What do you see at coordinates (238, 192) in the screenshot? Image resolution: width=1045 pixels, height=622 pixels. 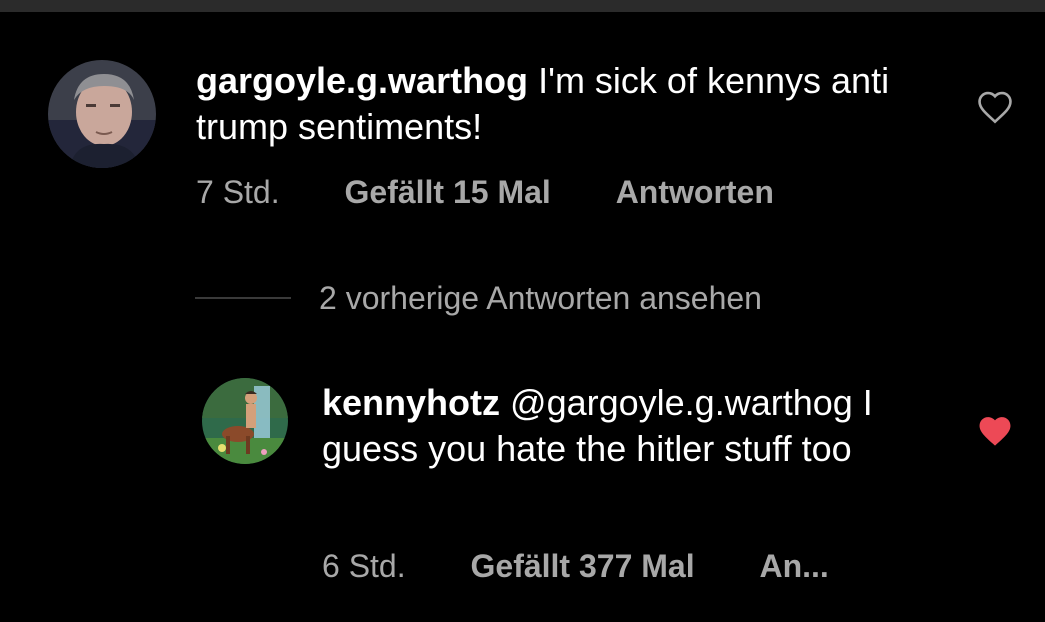 I see `comment-time: 7 Std.` at bounding box center [238, 192].